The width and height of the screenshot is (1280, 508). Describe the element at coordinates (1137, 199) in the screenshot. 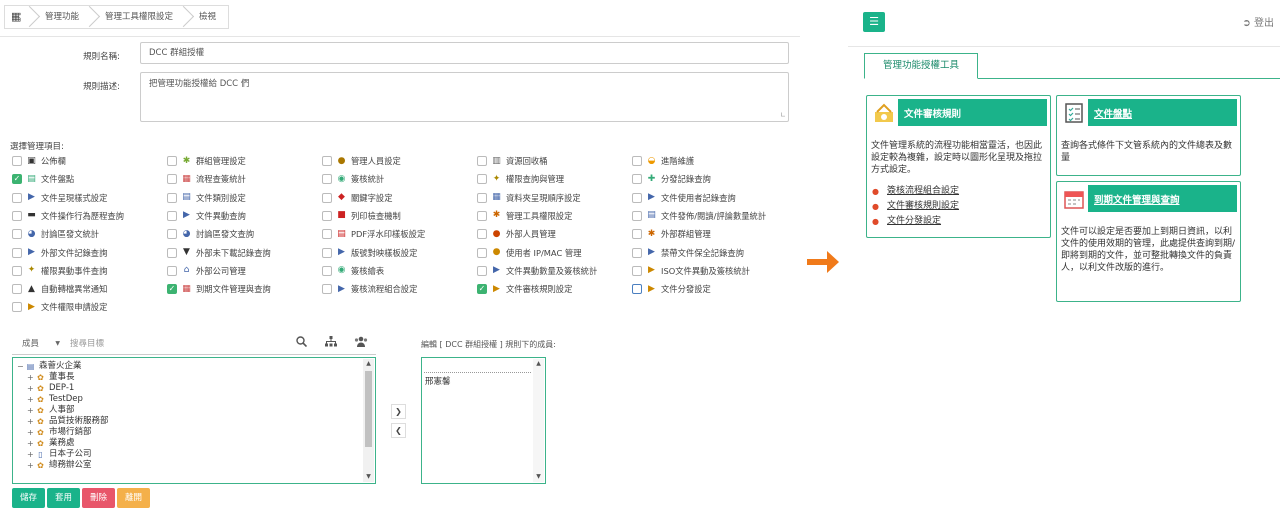

I see `card-title: 到期文件管理與查詢` at that location.